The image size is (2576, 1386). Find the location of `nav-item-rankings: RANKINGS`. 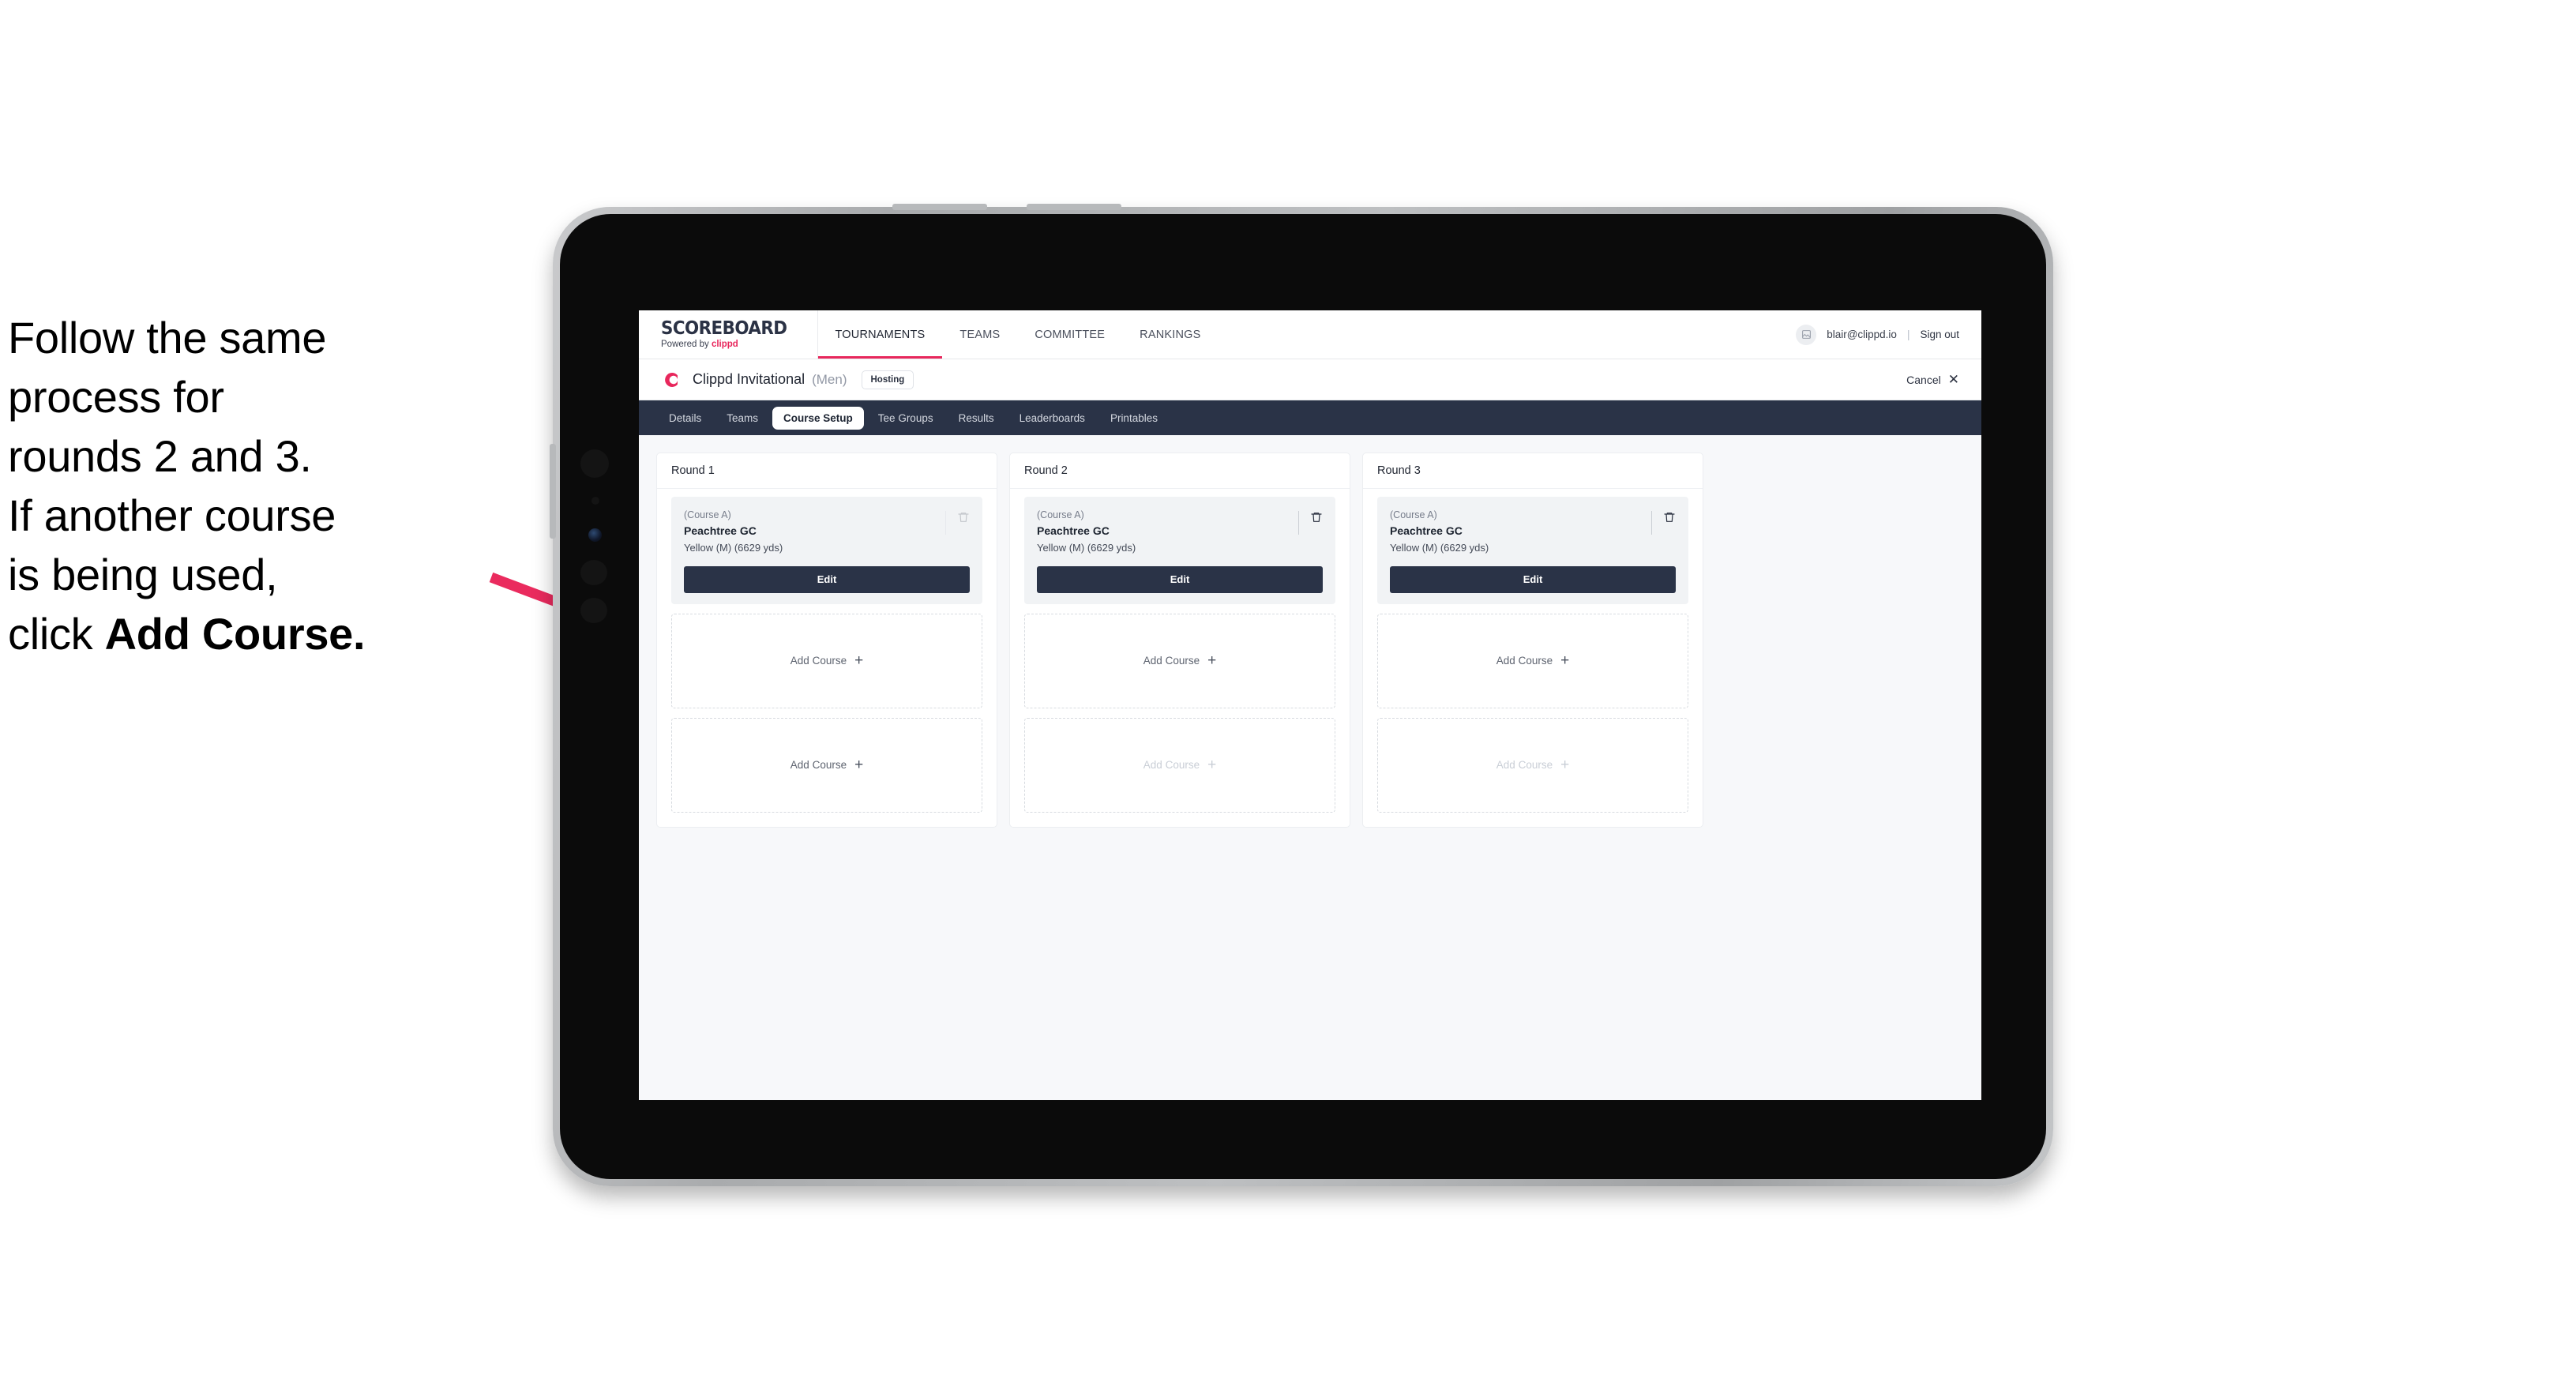

nav-item-rankings: RANKINGS is located at coordinates (1170, 334).